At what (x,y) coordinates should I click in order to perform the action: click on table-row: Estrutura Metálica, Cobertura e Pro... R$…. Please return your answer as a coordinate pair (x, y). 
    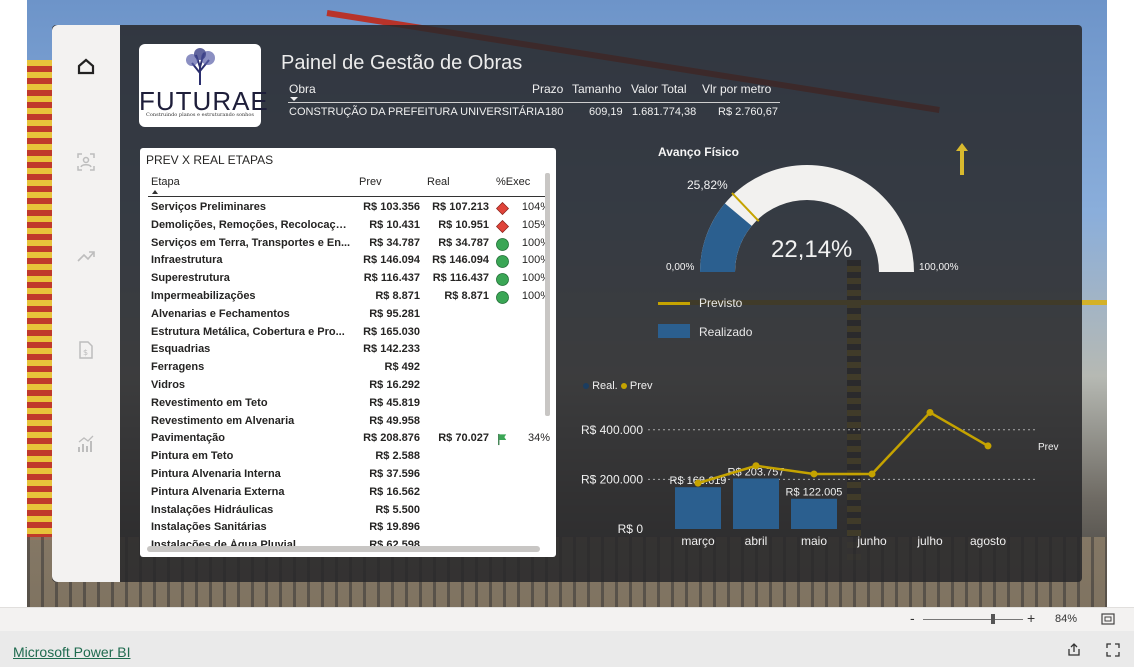
    Looking at the image, I should click on (345, 333).